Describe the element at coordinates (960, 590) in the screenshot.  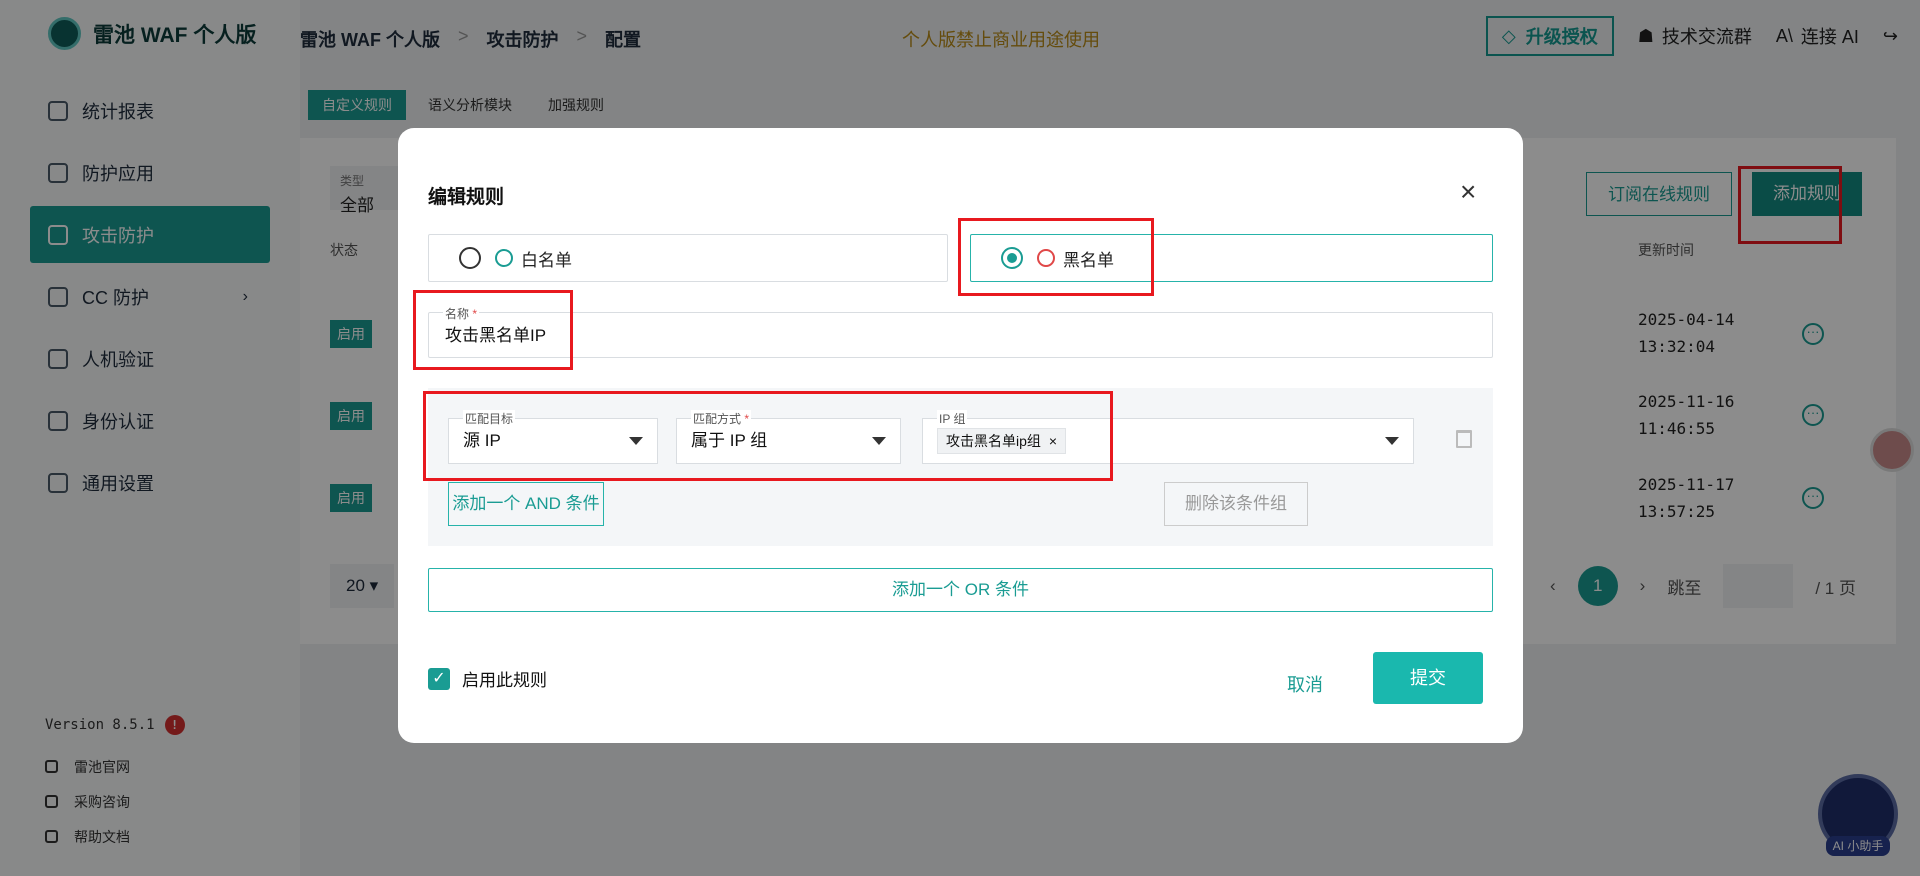
I see `add-or-condition-button: 添加一个 OR 条件` at that location.